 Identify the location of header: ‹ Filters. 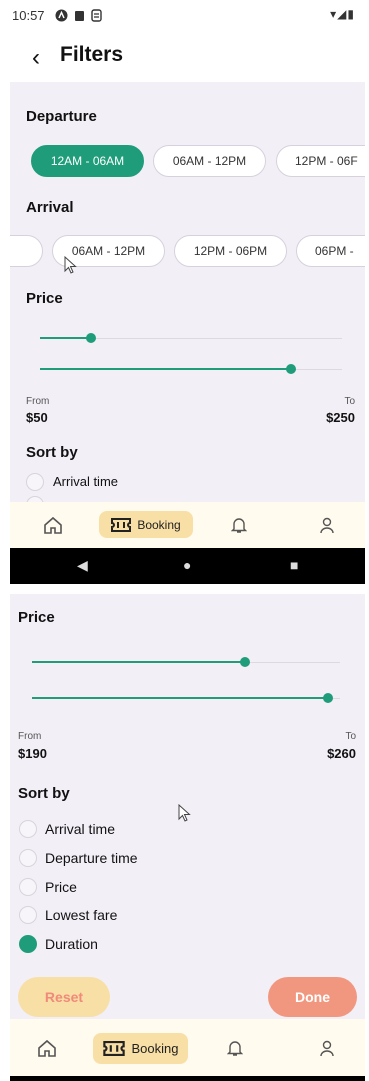
(187, 58).